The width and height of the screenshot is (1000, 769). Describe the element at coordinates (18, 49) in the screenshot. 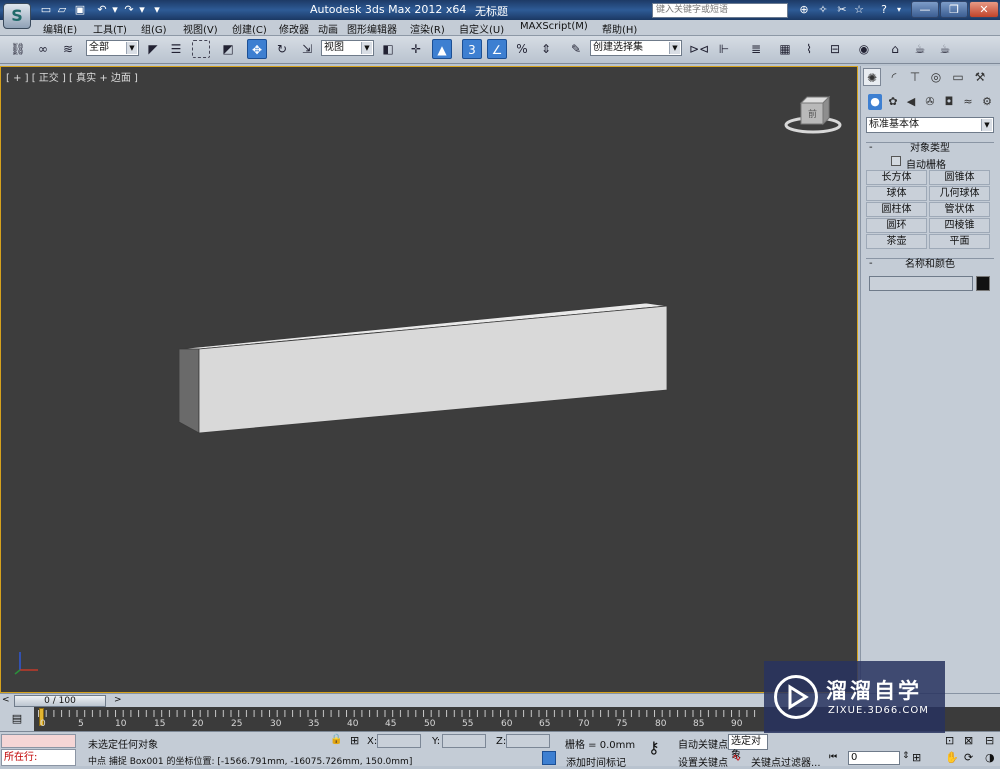

I see `link-icon: ⛓` at that location.